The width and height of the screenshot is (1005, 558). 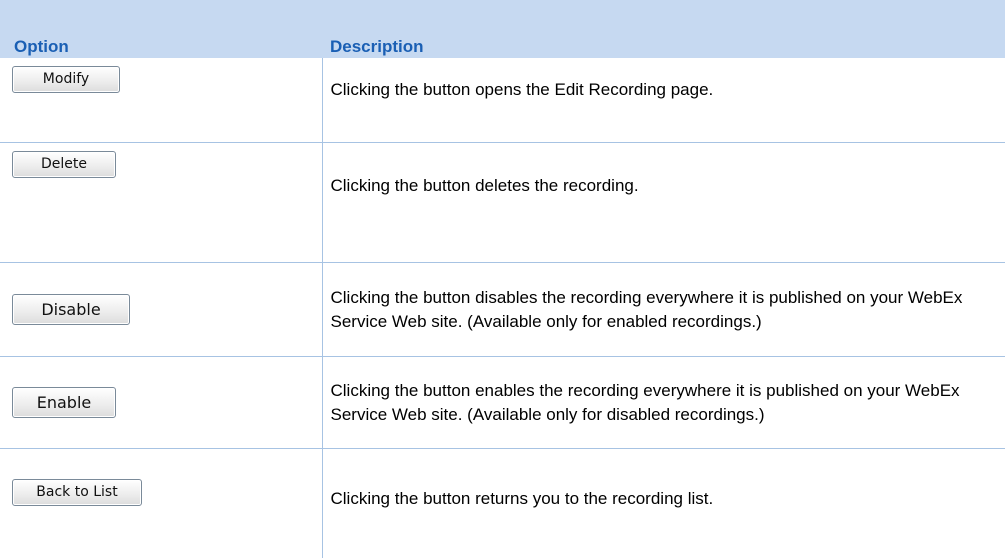 What do you see at coordinates (161, 100) in the screenshot?
I see `option-cell: Modify` at bounding box center [161, 100].